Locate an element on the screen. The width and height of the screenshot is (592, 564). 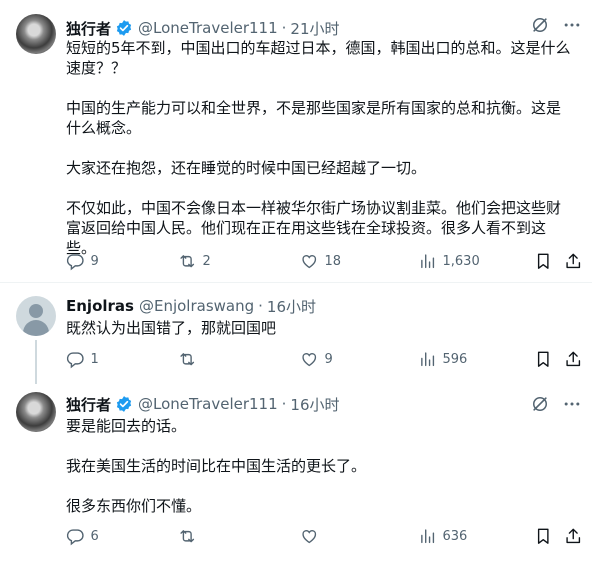
like-button is located at coordinates (309, 536).